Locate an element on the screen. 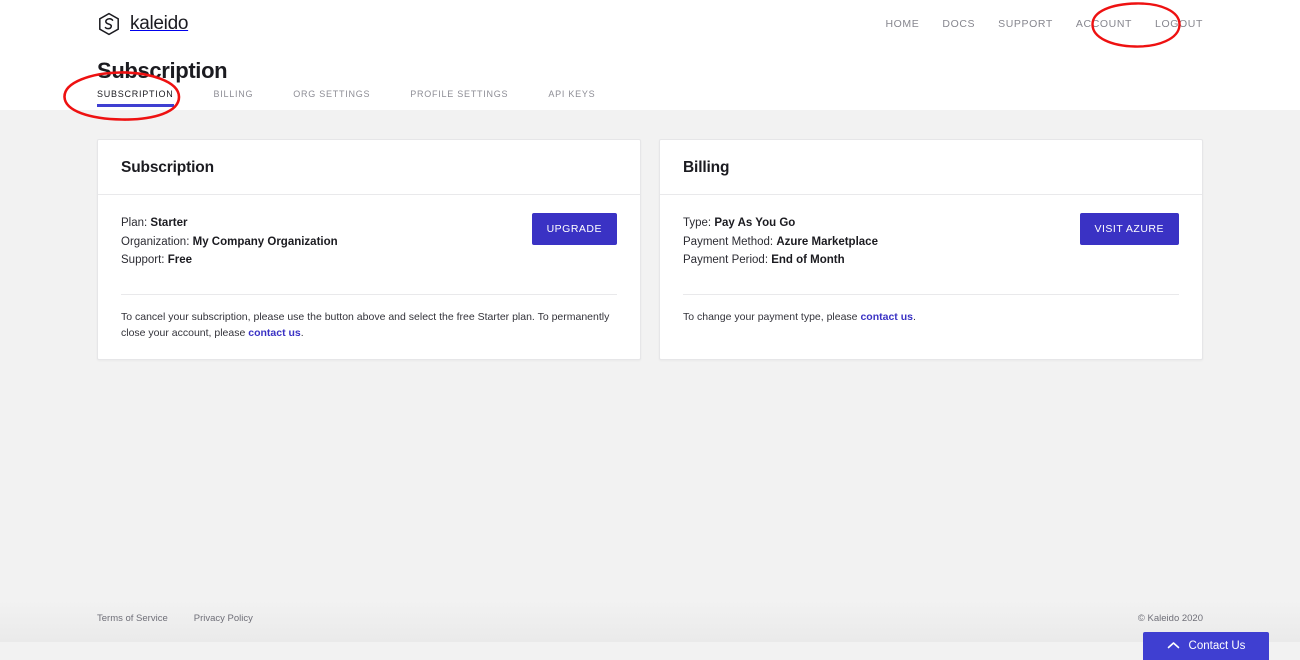 This screenshot has height=660, width=1300. fact-support: Support: Free is located at coordinates (369, 260).